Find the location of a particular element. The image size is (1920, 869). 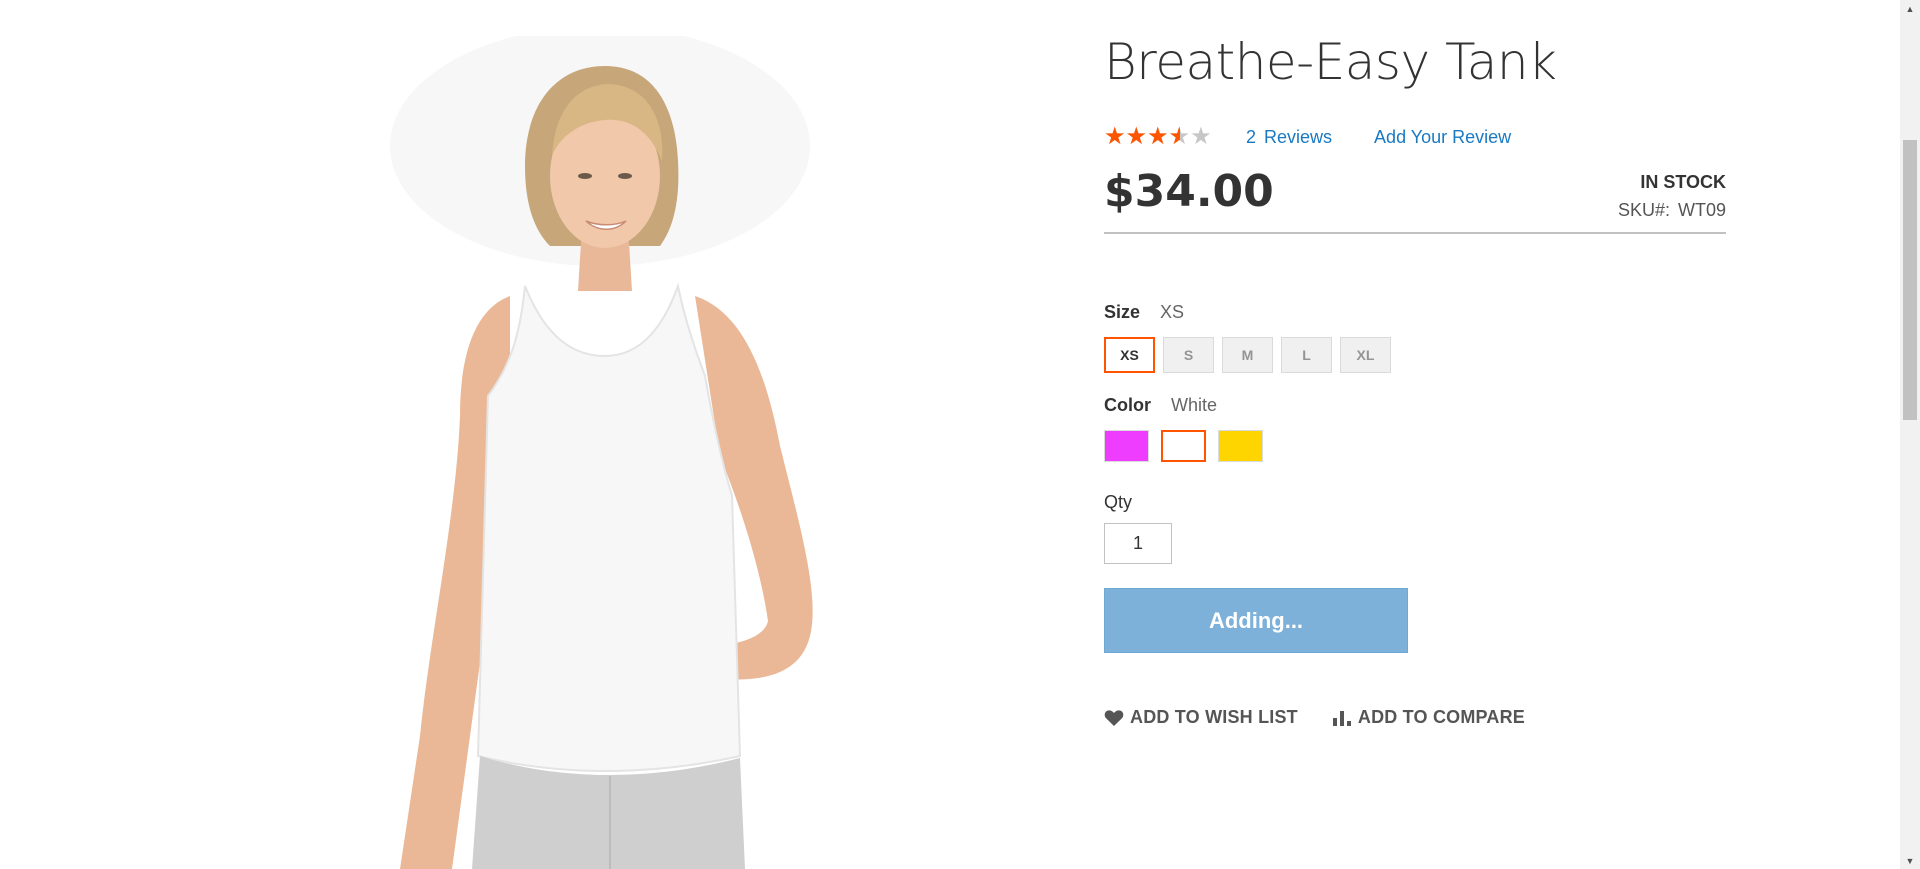

qty-input is located at coordinates (1138, 543).